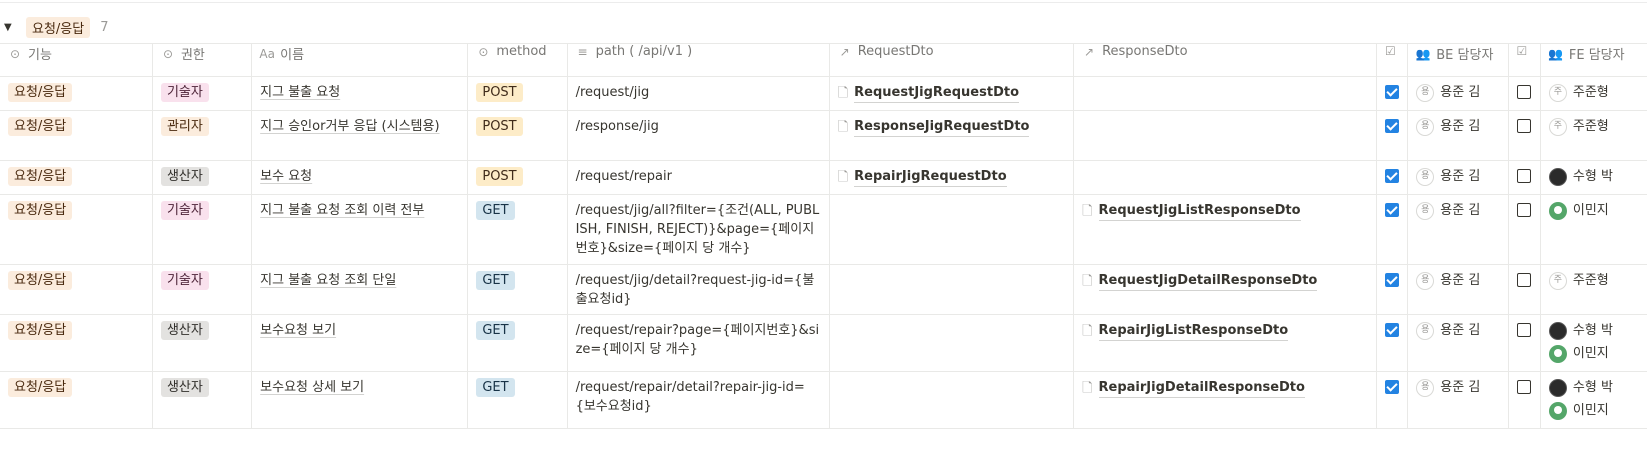 The image size is (1647, 451). Describe the element at coordinates (328, 280) in the screenshot. I see `row-title: 지그 불출 요청 조회 단일` at that location.